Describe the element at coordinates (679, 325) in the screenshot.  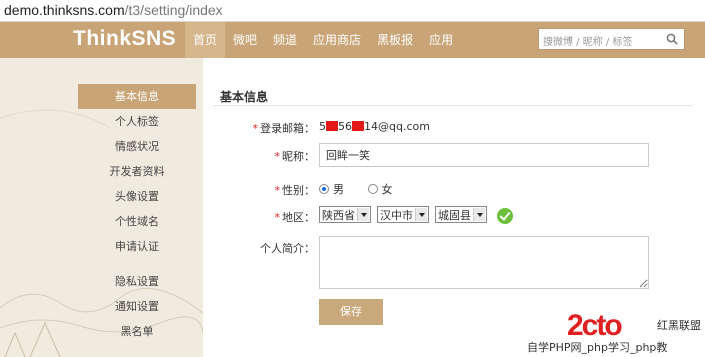
I see `watermark-brand: 红黑联盟` at that location.